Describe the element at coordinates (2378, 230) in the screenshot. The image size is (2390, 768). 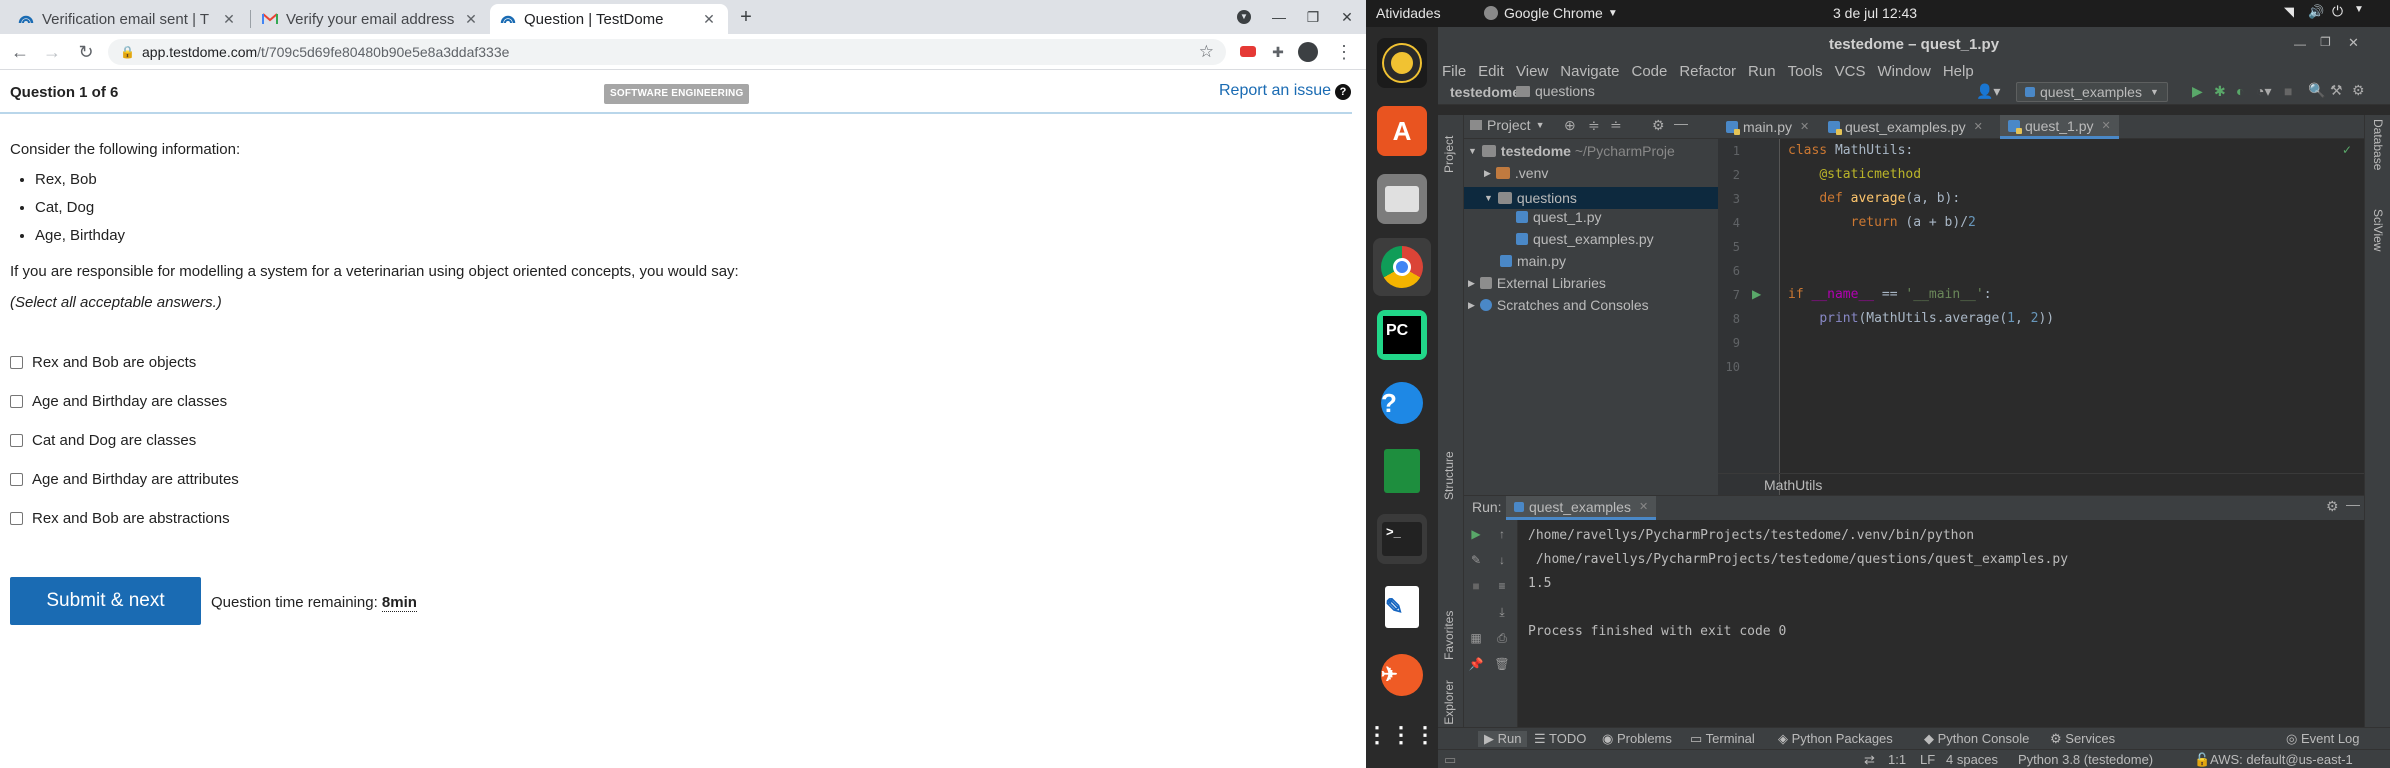
I see `sciview-tool-button: SciView` at that location.